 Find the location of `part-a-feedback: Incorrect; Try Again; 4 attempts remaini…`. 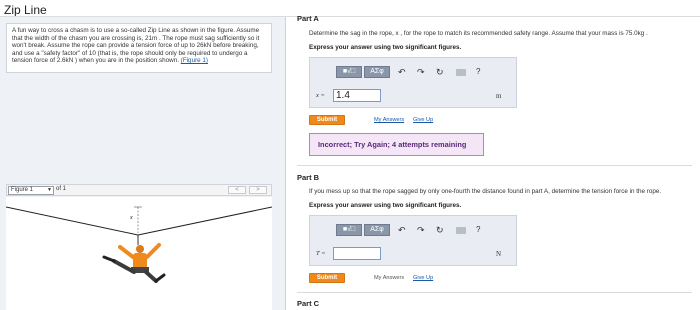

part-a-feedback: Incorrect; Try Again; 4 attempts remaini… is located at coordinates (396, 144).